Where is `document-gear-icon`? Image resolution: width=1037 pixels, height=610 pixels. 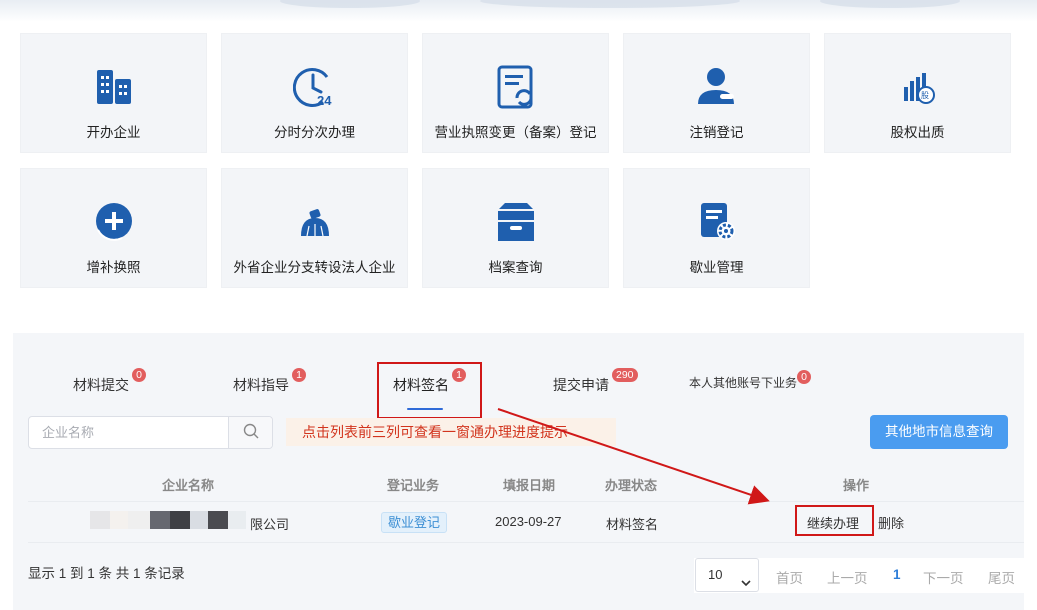
document-gear-icon is located at coordinates (717, 222).